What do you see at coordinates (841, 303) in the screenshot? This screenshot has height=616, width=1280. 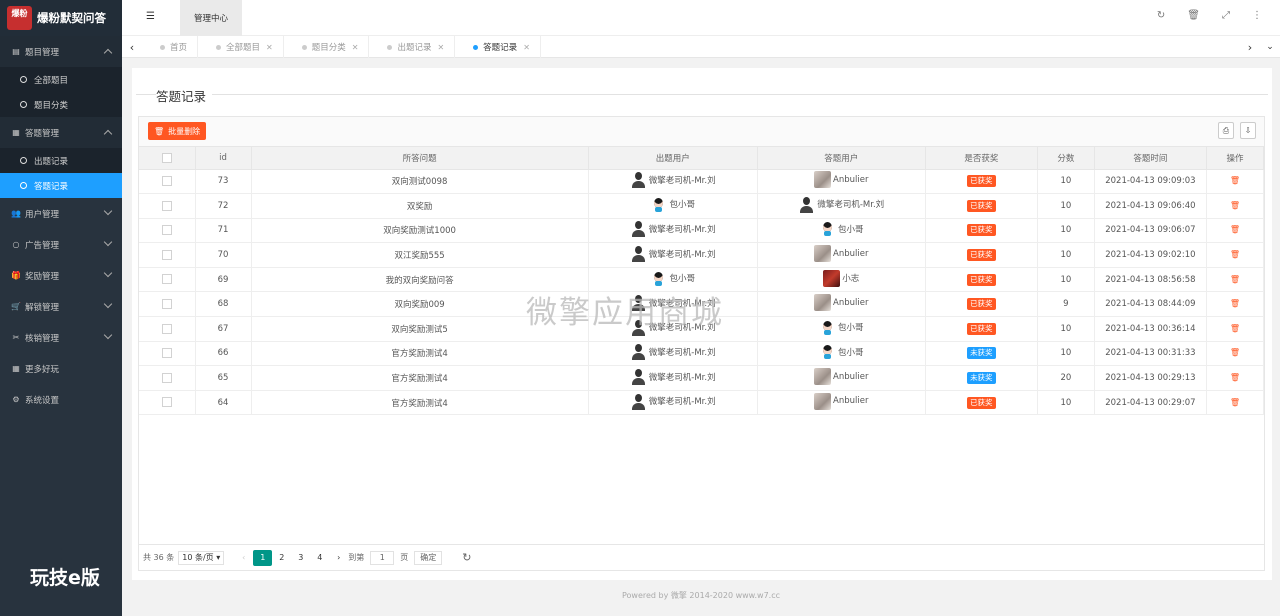 I see `user-answerer: Anbulier` at bounding box center [841, 303].